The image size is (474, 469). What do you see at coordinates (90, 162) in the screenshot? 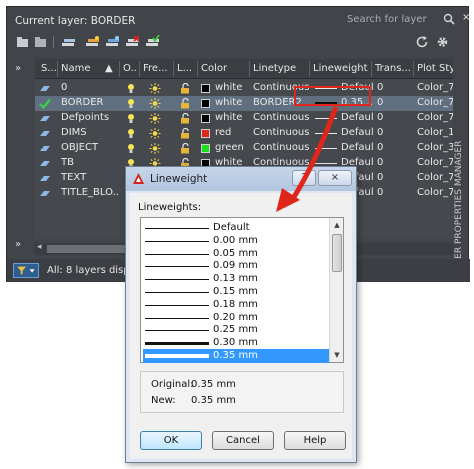
I see `layer-name: TB` at bounding box center [90, 162].